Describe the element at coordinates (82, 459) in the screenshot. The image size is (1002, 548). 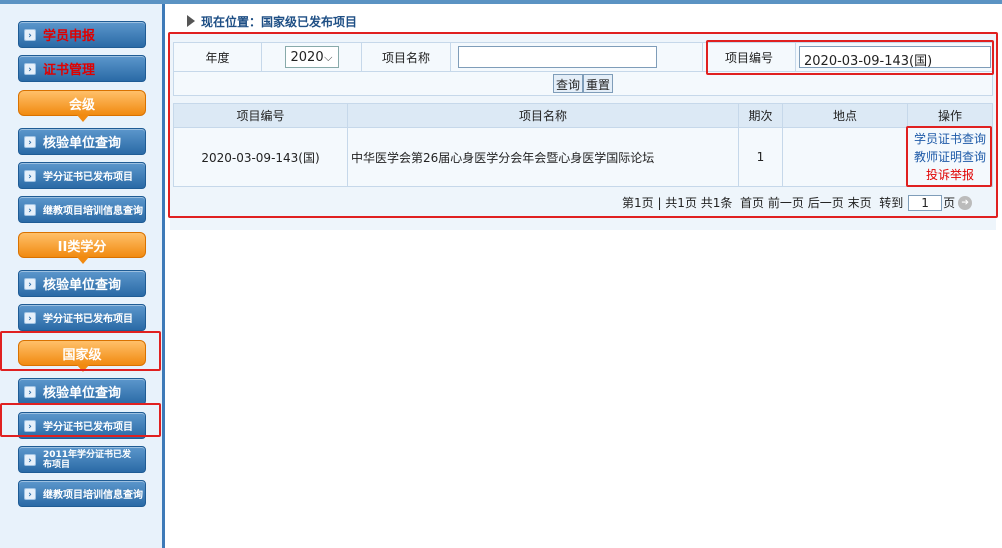
I see `sidebar-item-2011-published-projects: › 2011年学分证书已发布项目` at that location.